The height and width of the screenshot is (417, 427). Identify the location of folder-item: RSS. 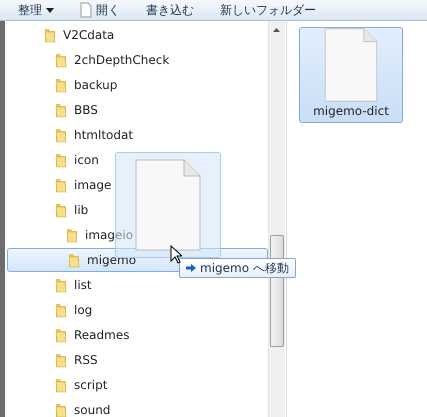
(136, 360).